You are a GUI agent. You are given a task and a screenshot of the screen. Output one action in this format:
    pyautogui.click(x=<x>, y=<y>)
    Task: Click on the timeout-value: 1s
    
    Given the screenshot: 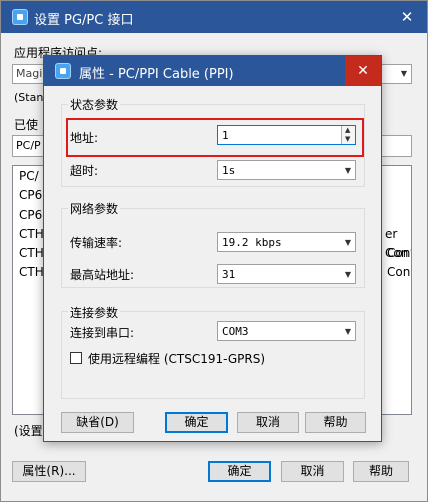 What is the action you would take?
    pyautogui.click(x=229, y=170)
    